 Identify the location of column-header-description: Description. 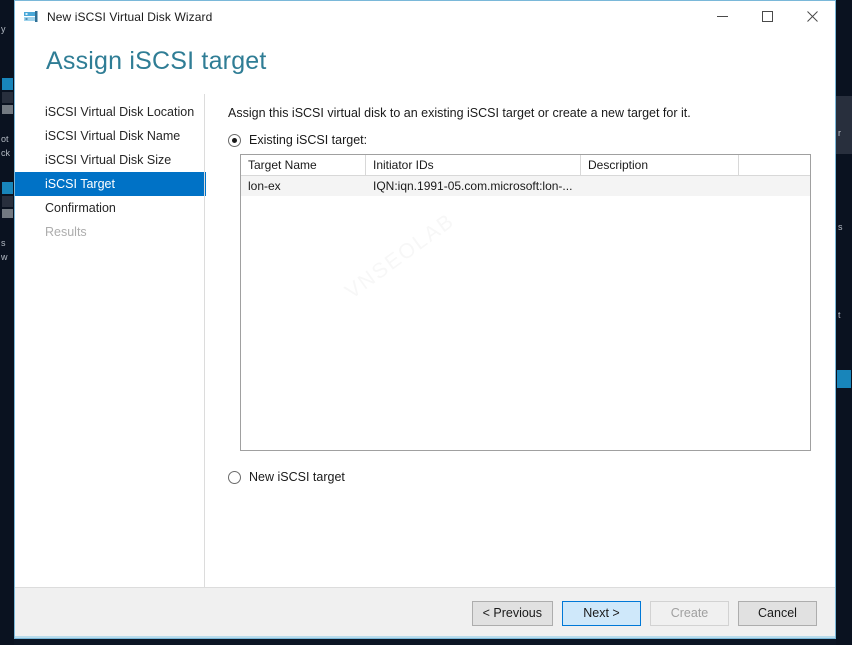
(660, 165).